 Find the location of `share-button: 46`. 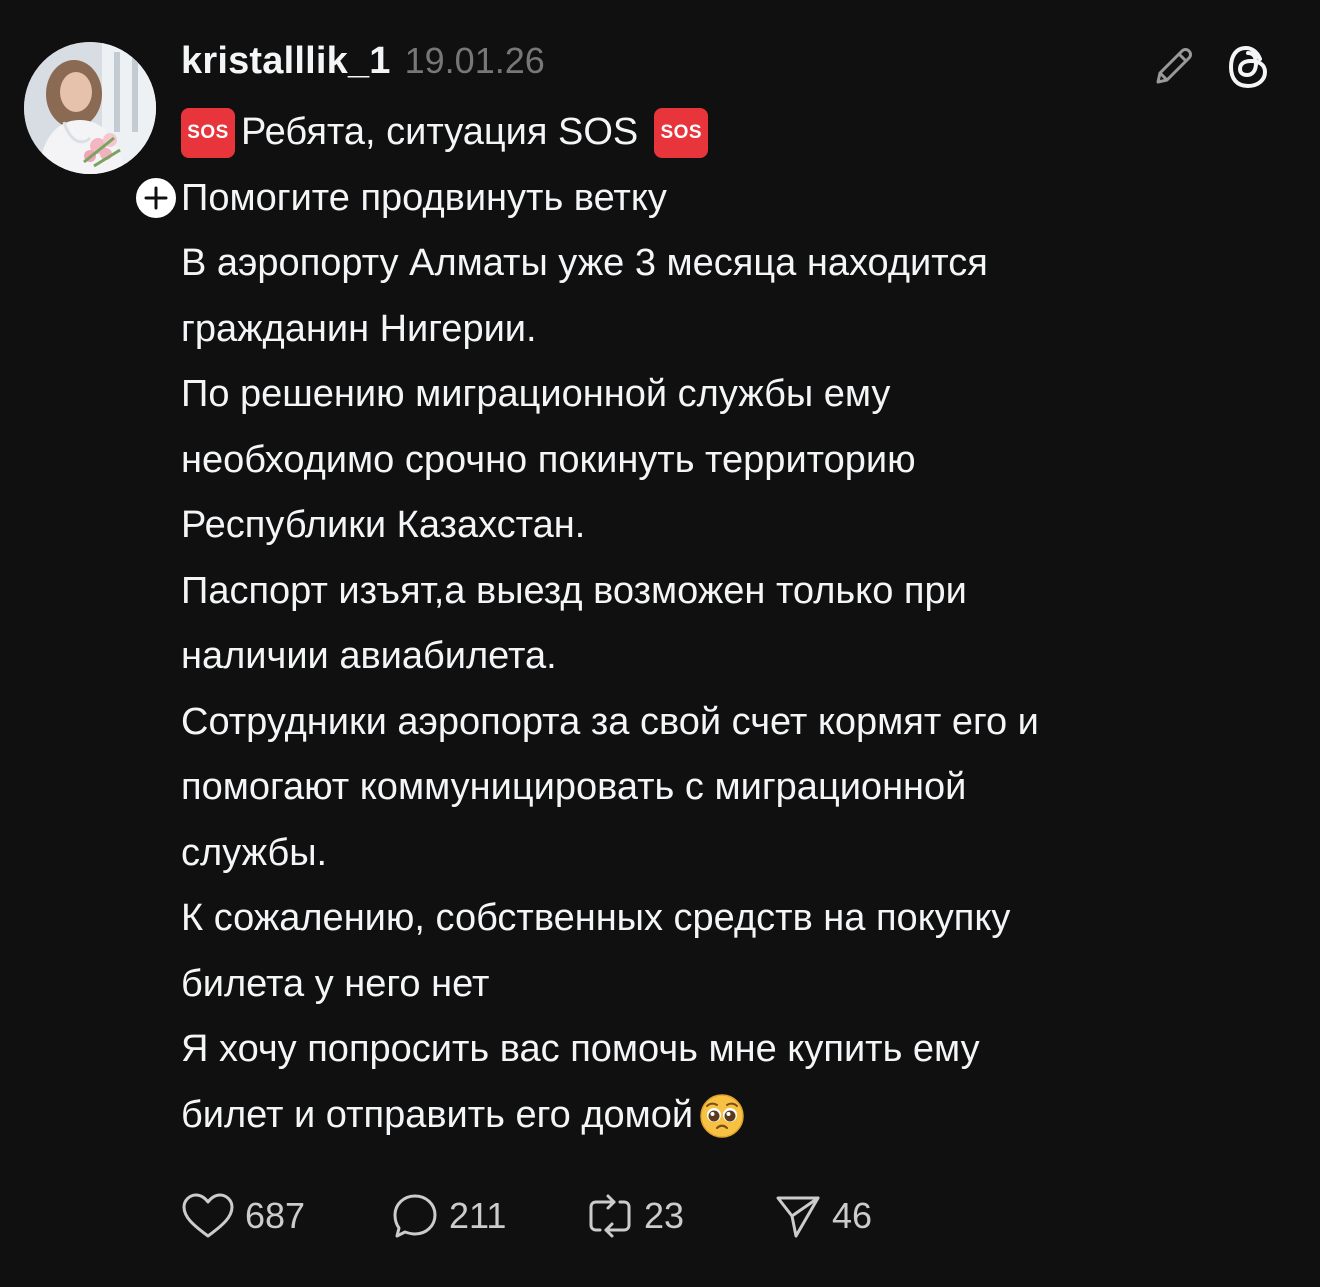

share-button: 46 is located at coordinates (823, 1216).